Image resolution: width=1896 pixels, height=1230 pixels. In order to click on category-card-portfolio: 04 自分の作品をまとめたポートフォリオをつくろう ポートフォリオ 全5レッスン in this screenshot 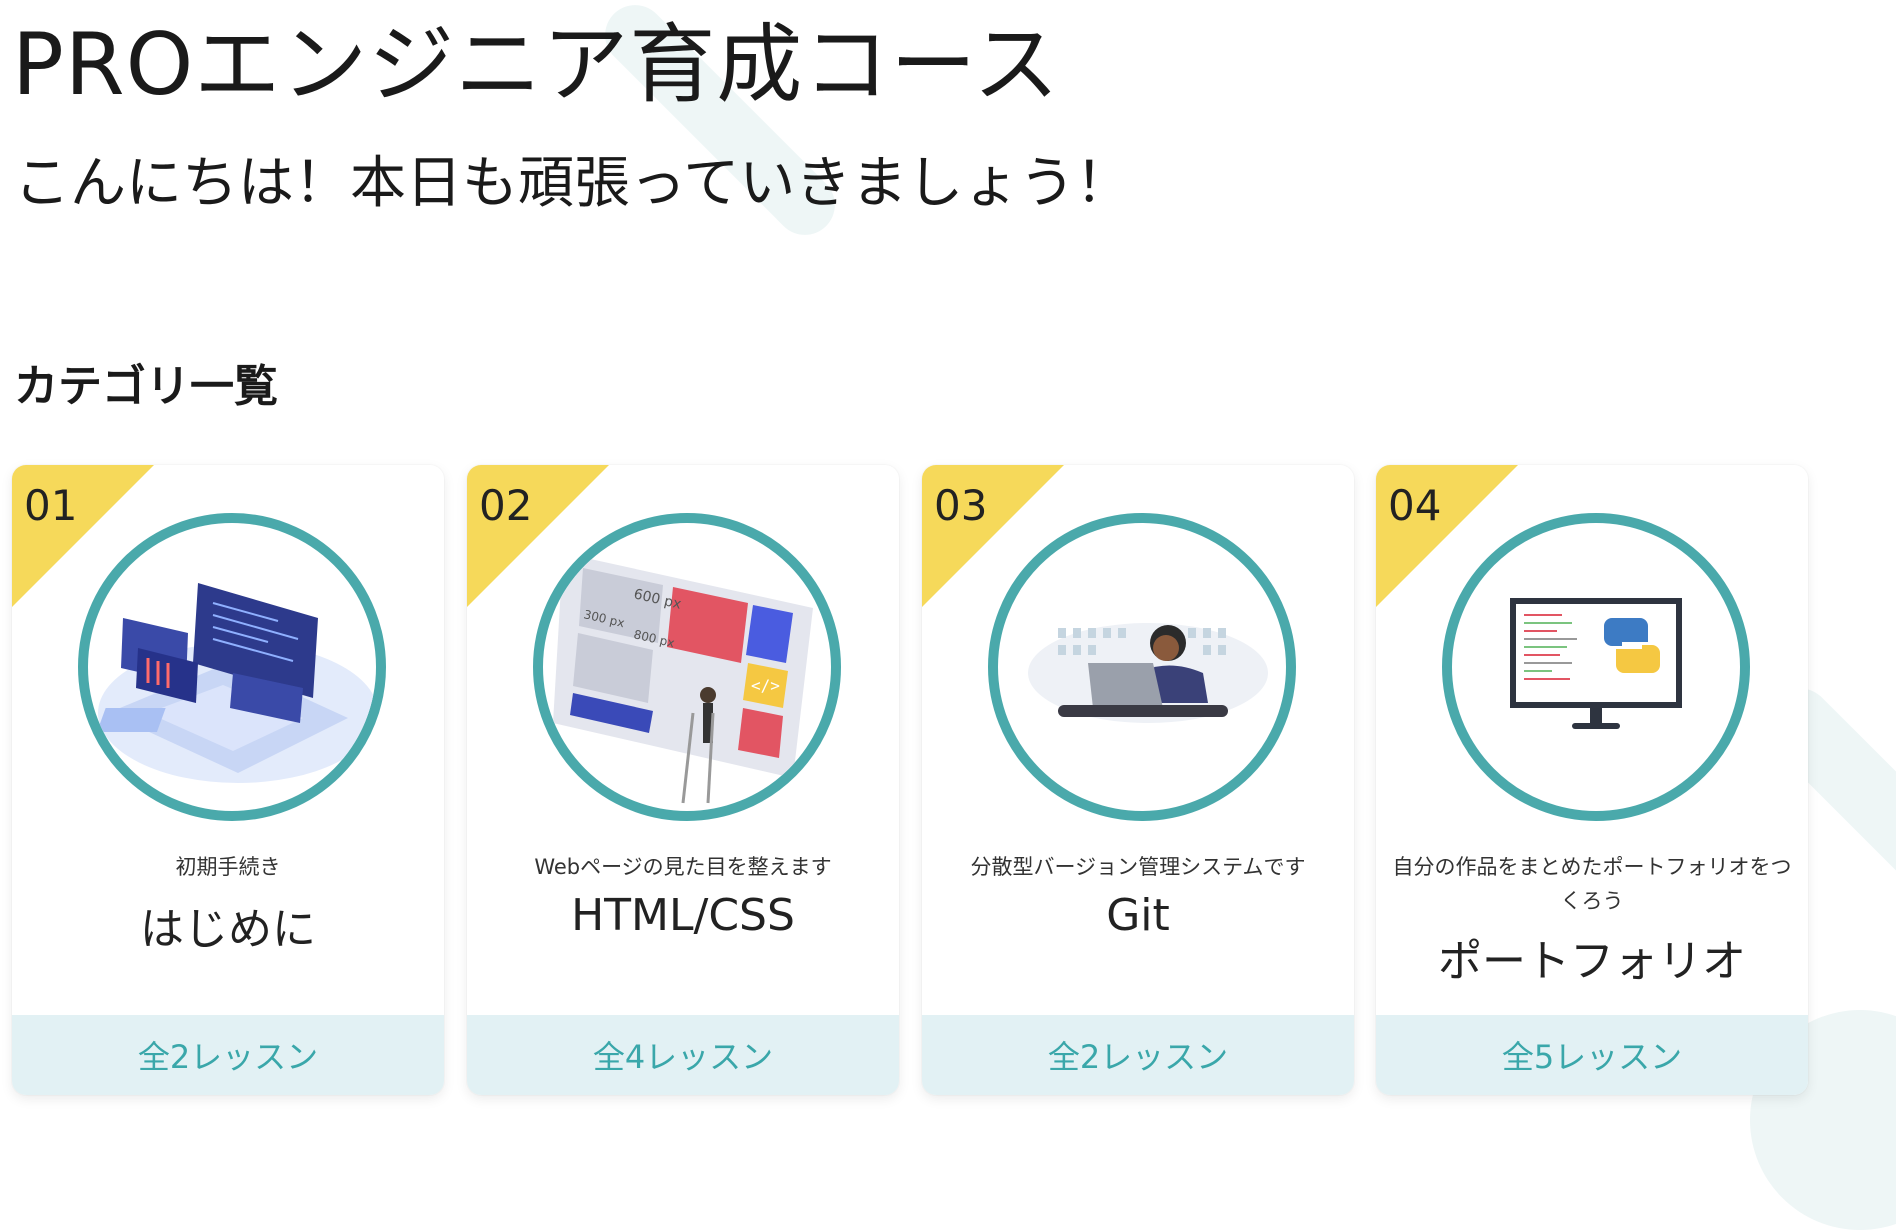, I will do `click(1592, 780)`.